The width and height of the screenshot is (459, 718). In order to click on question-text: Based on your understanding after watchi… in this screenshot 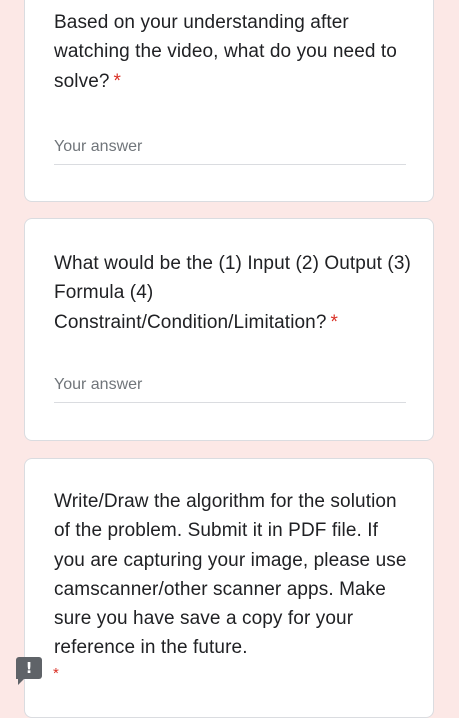, I will do `click(225, 52)`.